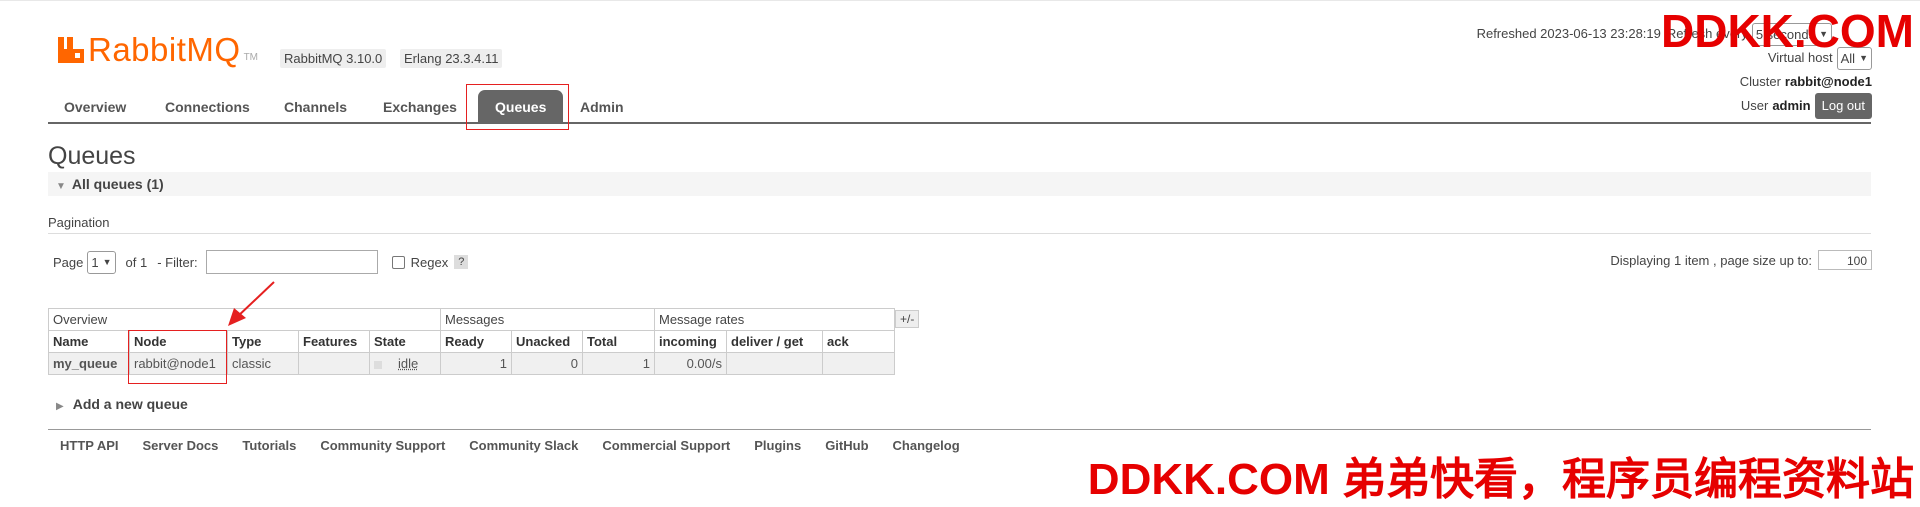 The height and width of the screenshot is (507, 1920). What do you see at coordinates (1568, 33) in the screenshot?
I see `refreshed-label: Refreshed 2023-06-13 23:28:19` at bounding box center [1568, 33].